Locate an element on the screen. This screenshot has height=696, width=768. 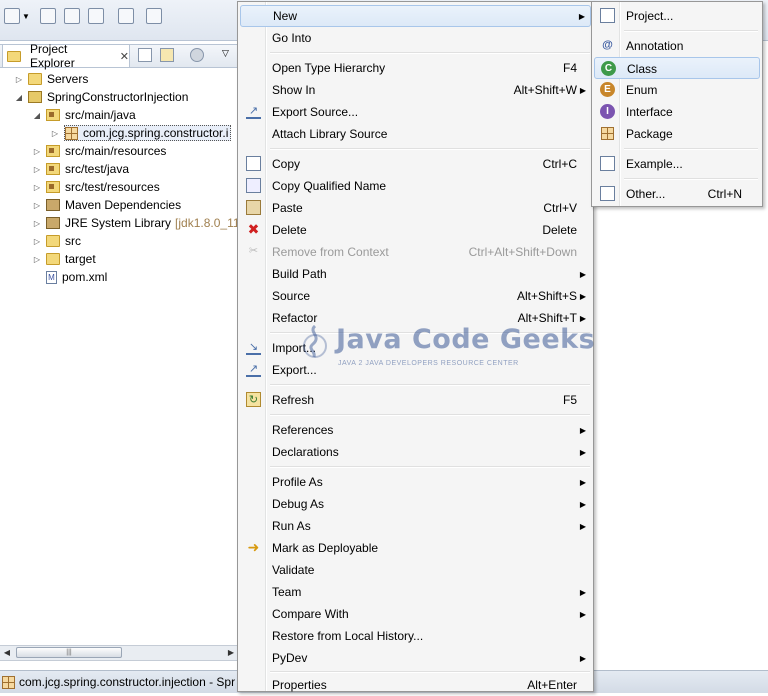
menu-item-validate: Validate is located at coordinates (415, 570).